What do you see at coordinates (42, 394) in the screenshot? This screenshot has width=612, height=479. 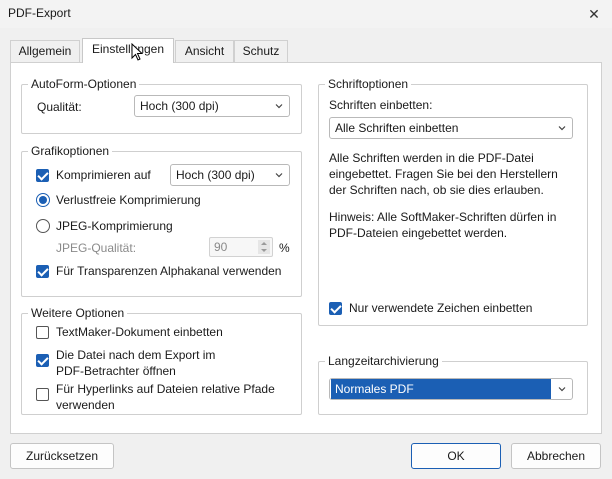 I see `relative-paths-checkbox` at bounding box center [42, 394].